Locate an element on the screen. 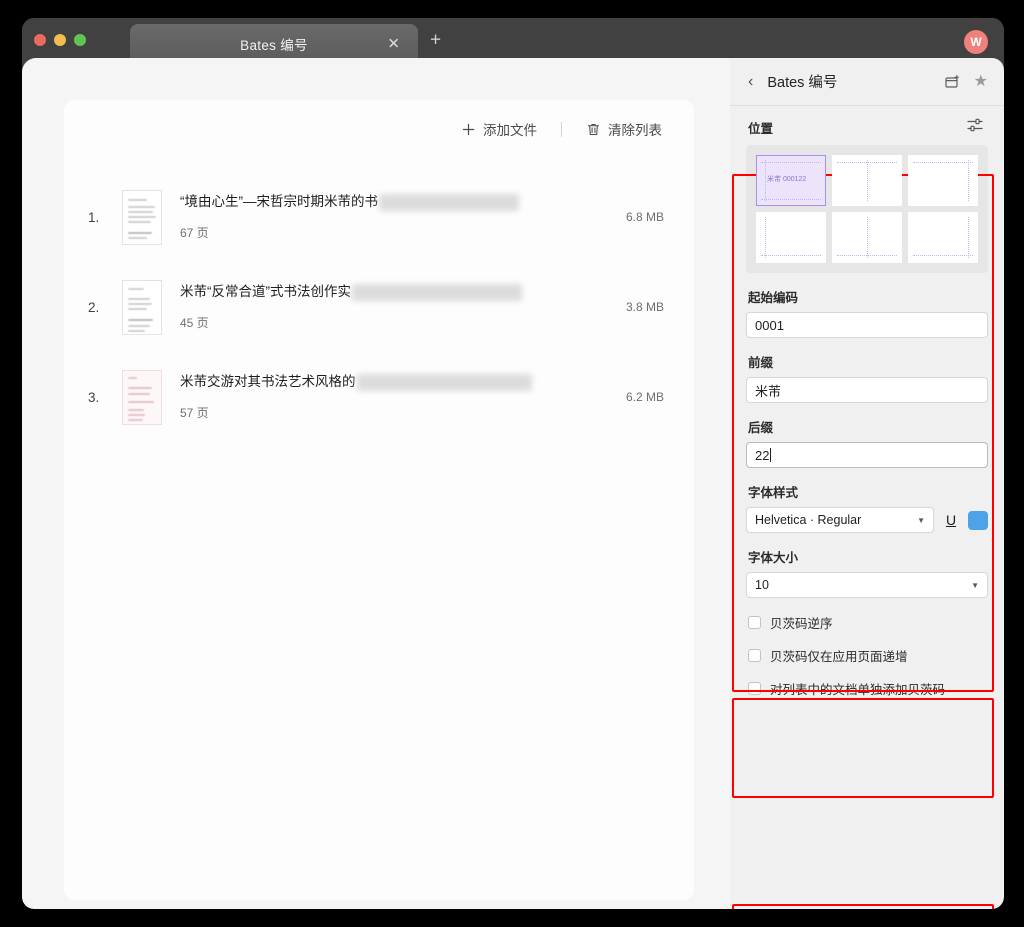 This screenshot has width=1024, height=927. avatar-initial: W is located at coordinates (976, 42).